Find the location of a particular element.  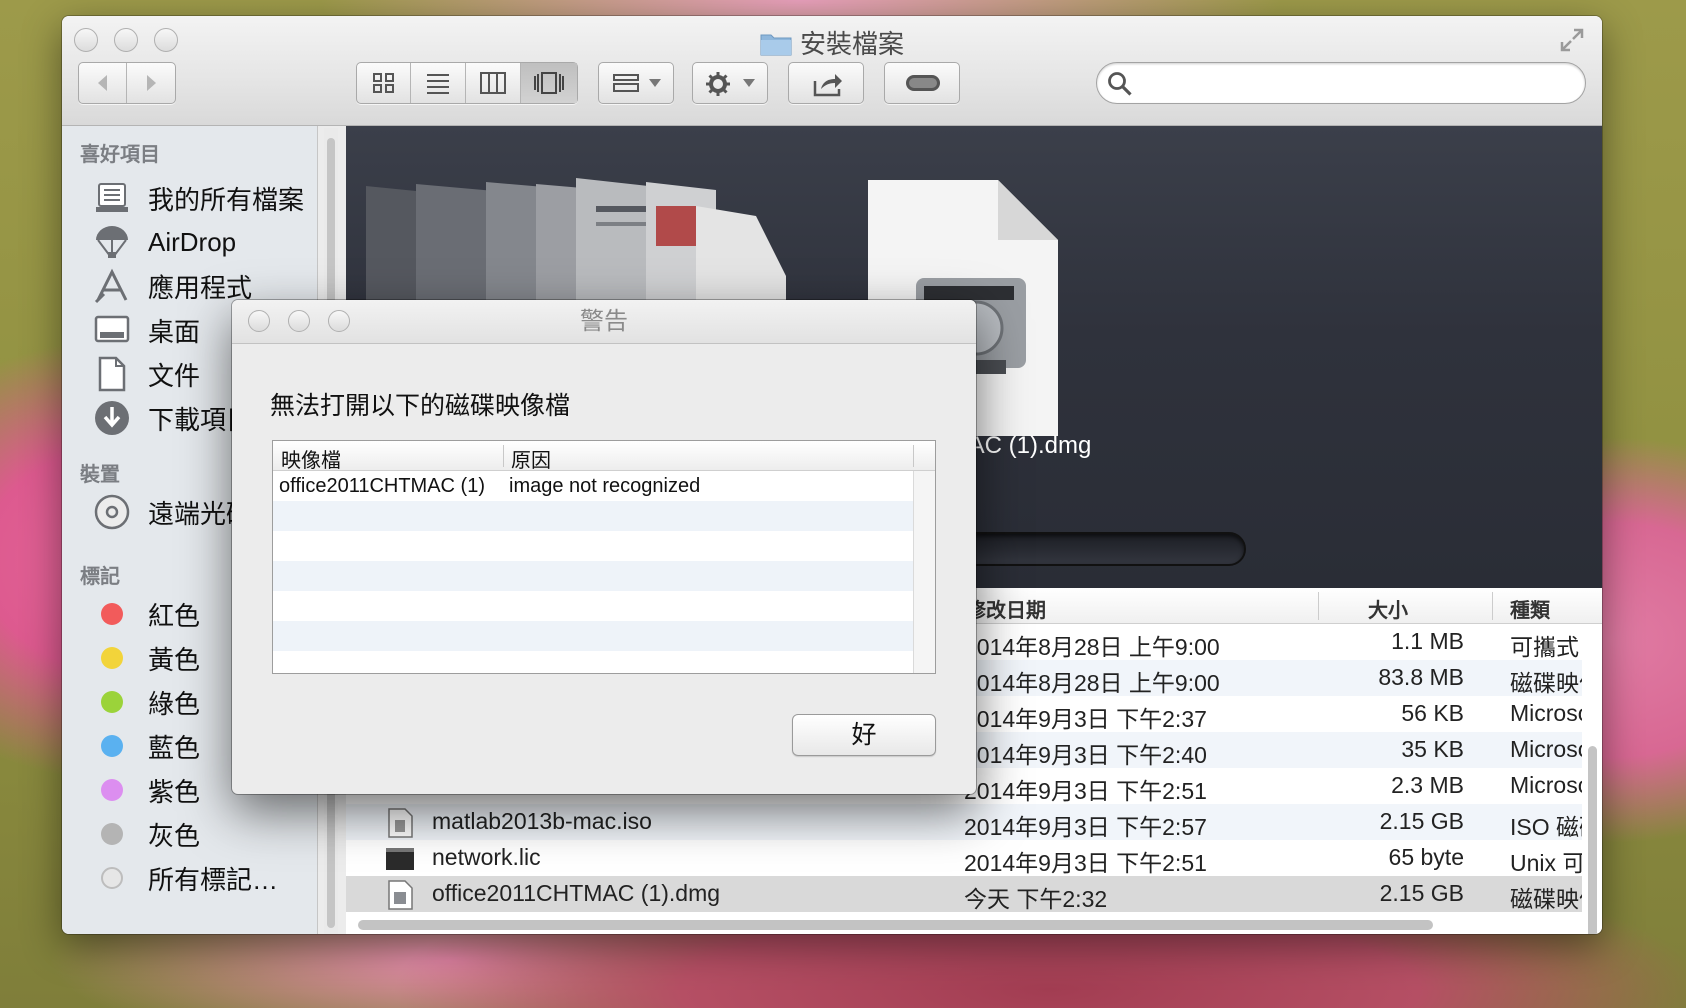

icon-view-button is located at coordinates (384, 83).